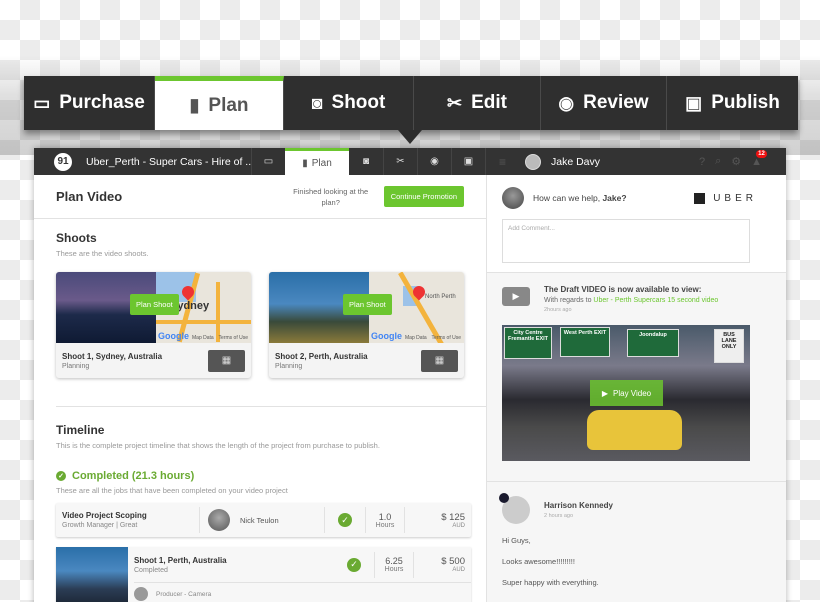 This screenshot has width=820, height=602. Describe the element at coordinates (558, 310) in the screenshot. I see `timestamp: 2hours ago` at that location.